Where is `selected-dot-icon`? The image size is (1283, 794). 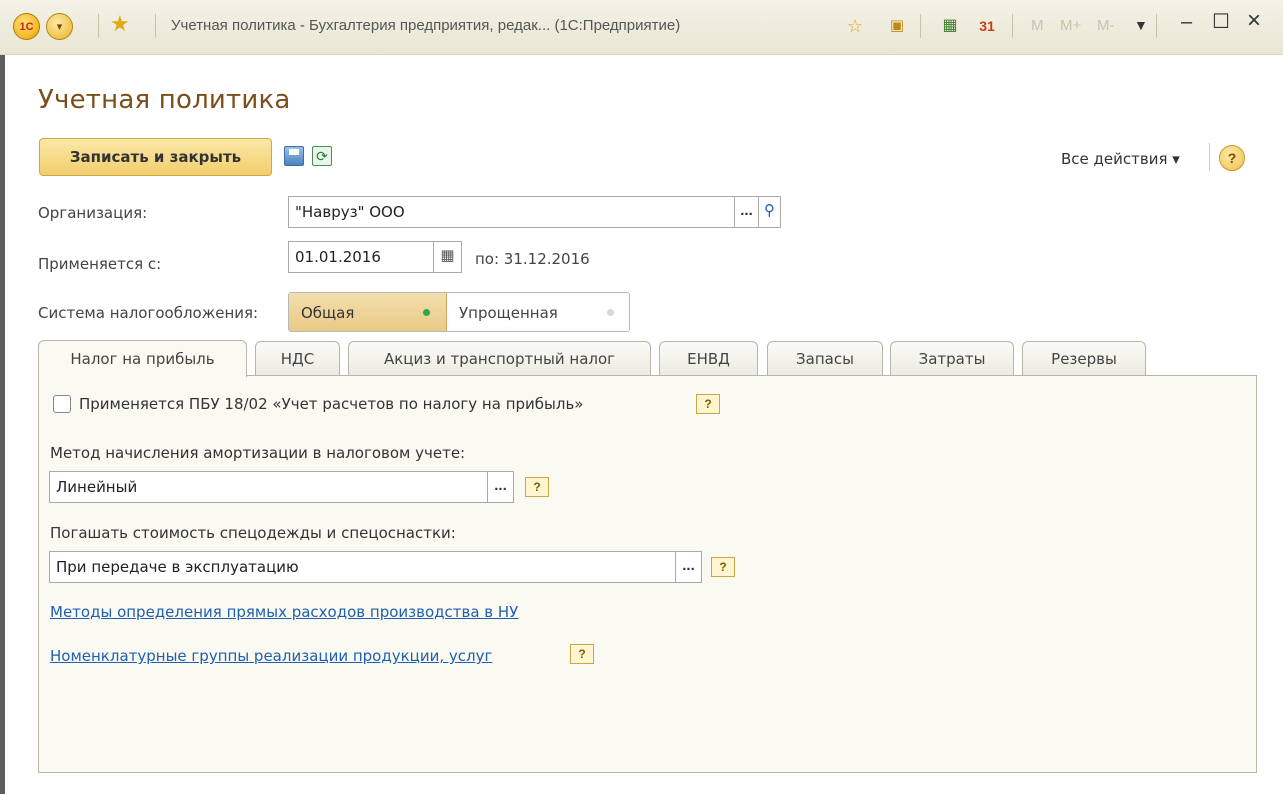 selected-dot-icon is located at coordinates (426, 312).